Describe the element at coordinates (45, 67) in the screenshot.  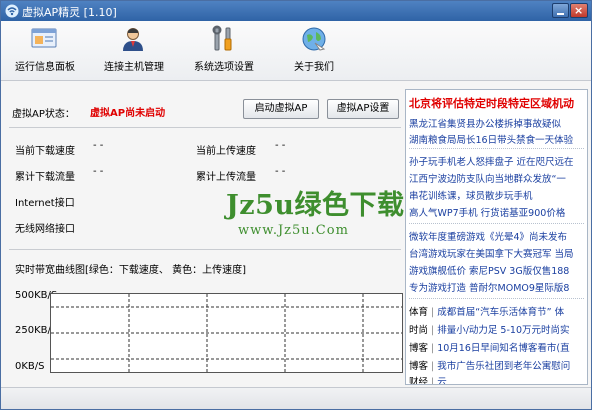
I see `toolbar-label: 运行信息面板` at that location.